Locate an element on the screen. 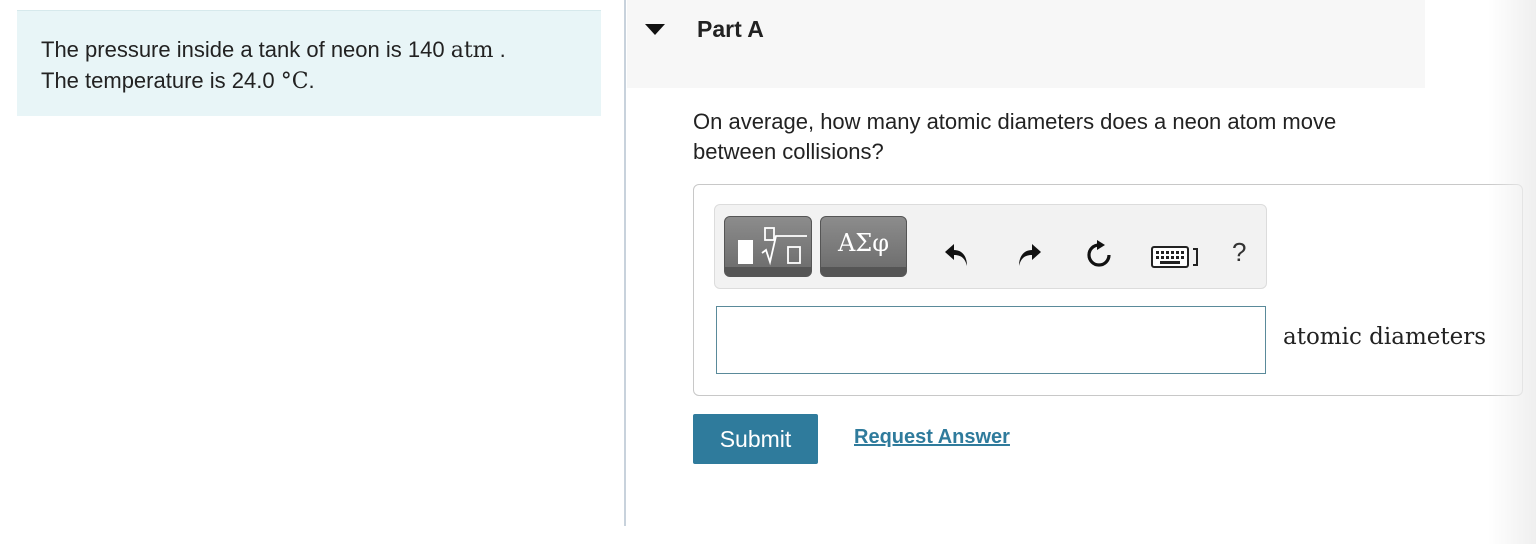 The image size is (1536, 544). templates-button is located at coordinates (768, 246).